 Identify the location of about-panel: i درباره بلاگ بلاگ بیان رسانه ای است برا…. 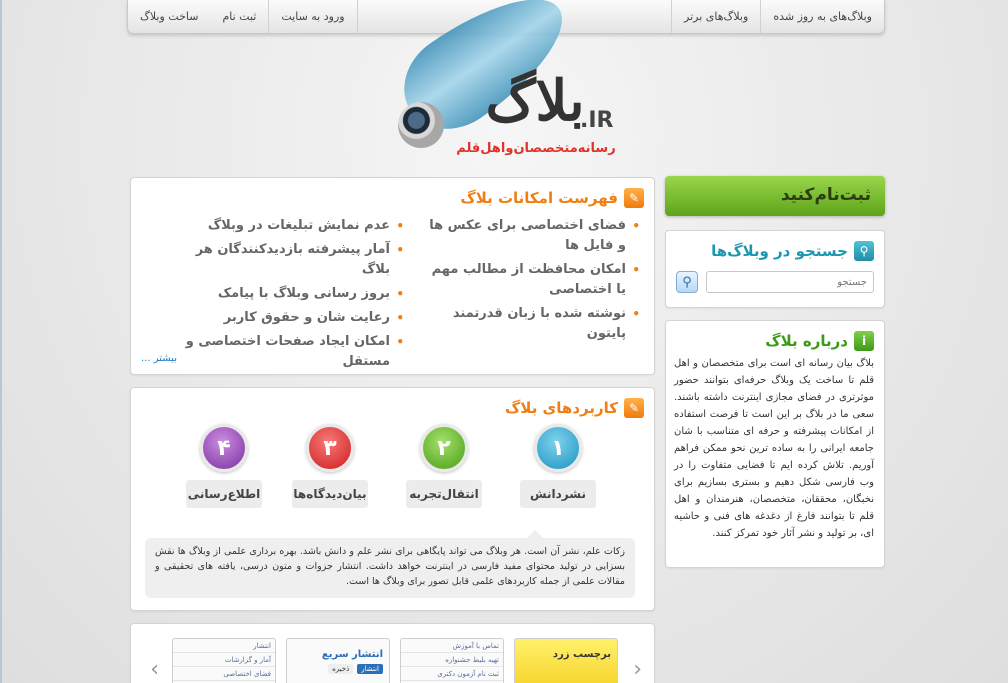
(775, 444).